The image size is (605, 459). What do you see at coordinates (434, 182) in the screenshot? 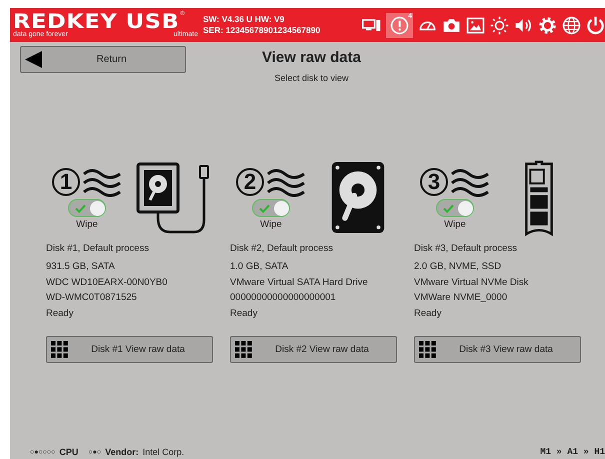
I see `disk-number: 3` at bounding box center [434, 182].